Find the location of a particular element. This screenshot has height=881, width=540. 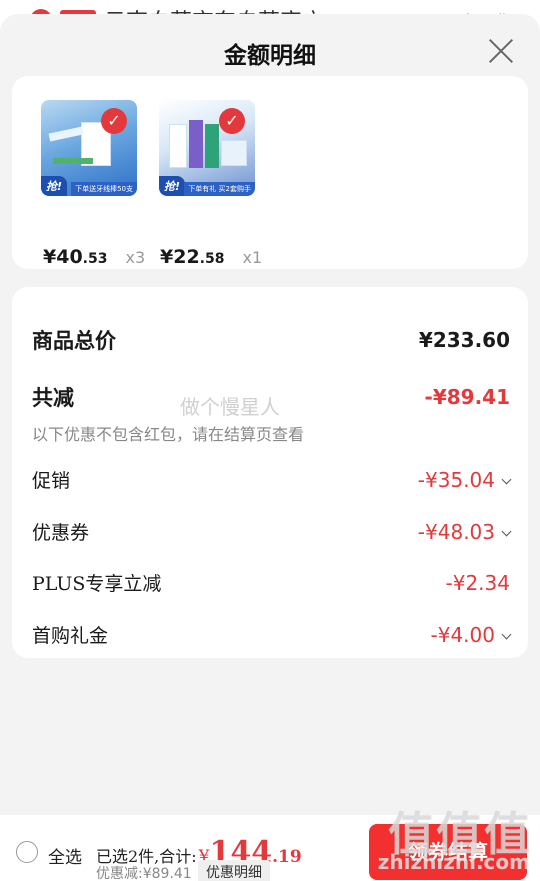

total-price-row: 商品总价 ¥233.60 is located at coordinates (271, 340).